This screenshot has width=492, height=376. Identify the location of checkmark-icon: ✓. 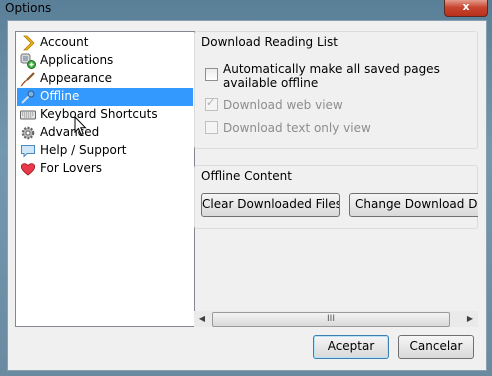
(211, 102).